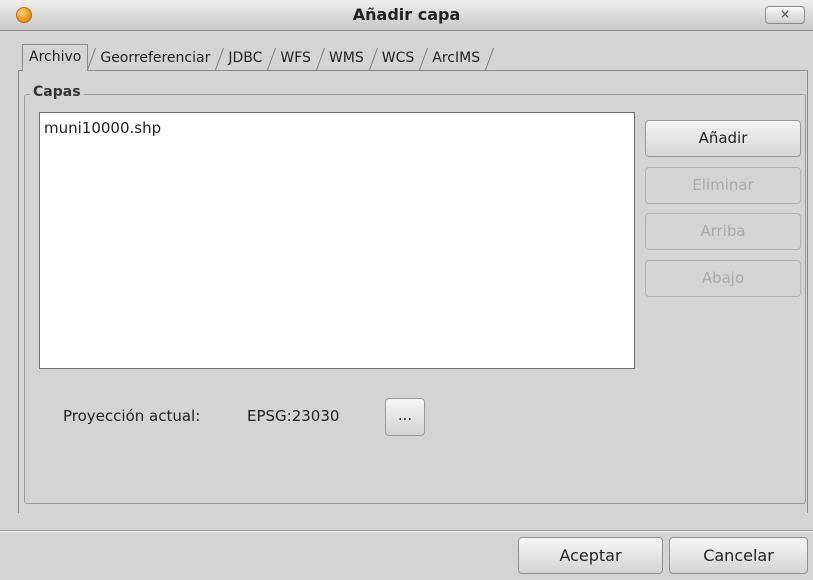 The width and height of the screenshot is (813, 580). Describe the element at coordinates (102, 128) in the screenshot. I see `list-item: muni10000.shp` at that location.